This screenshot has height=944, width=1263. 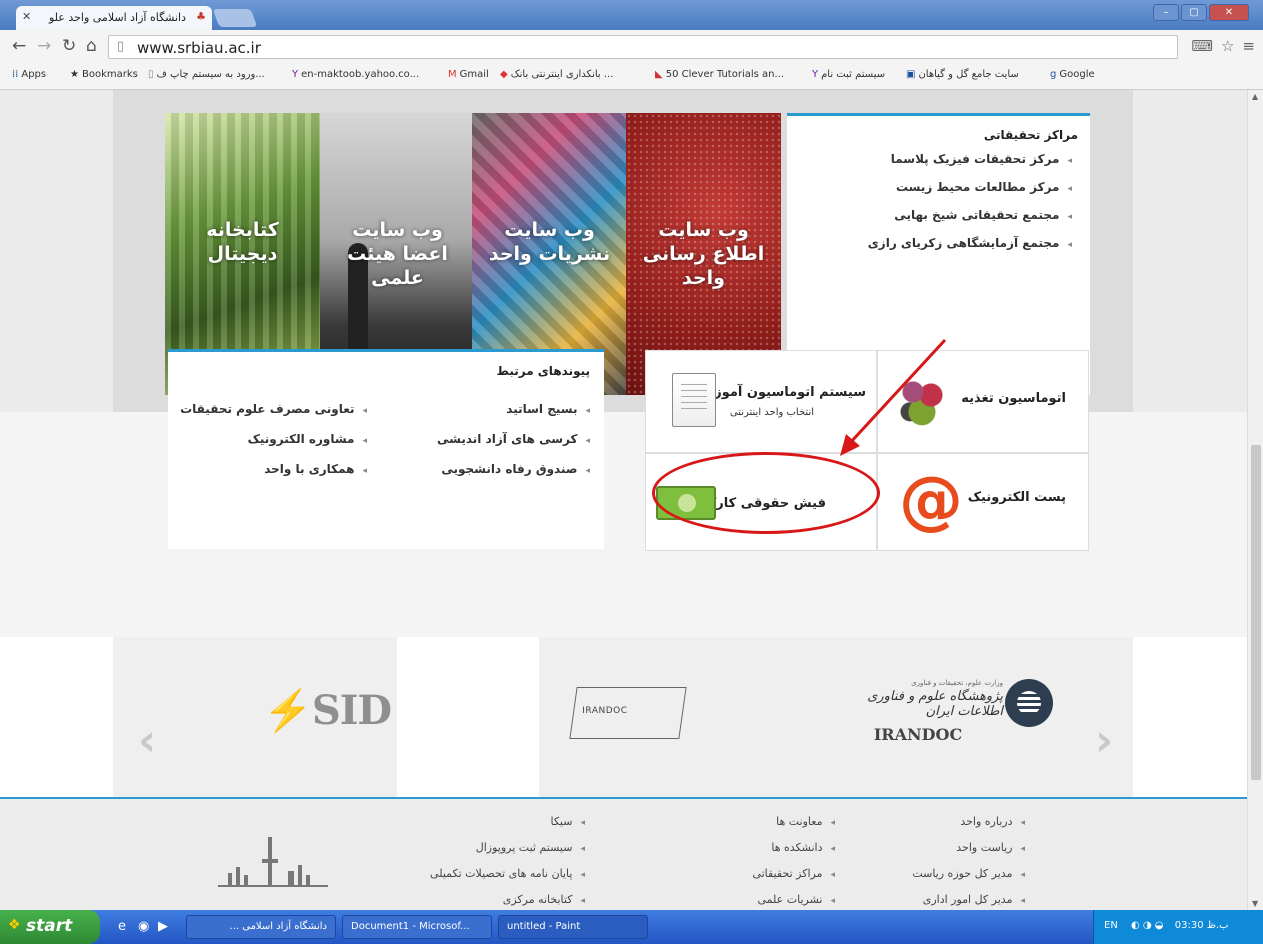 I want to click on tutorial-icon: ◣, so click(x=659, y=74).